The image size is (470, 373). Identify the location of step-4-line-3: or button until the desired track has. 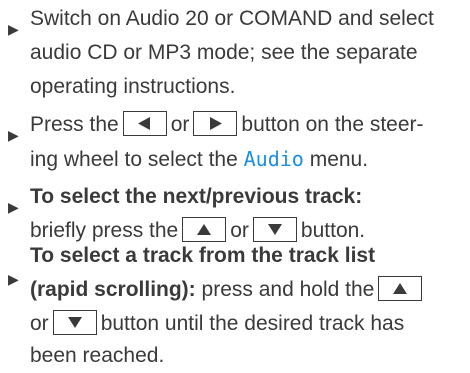
(217, 324).